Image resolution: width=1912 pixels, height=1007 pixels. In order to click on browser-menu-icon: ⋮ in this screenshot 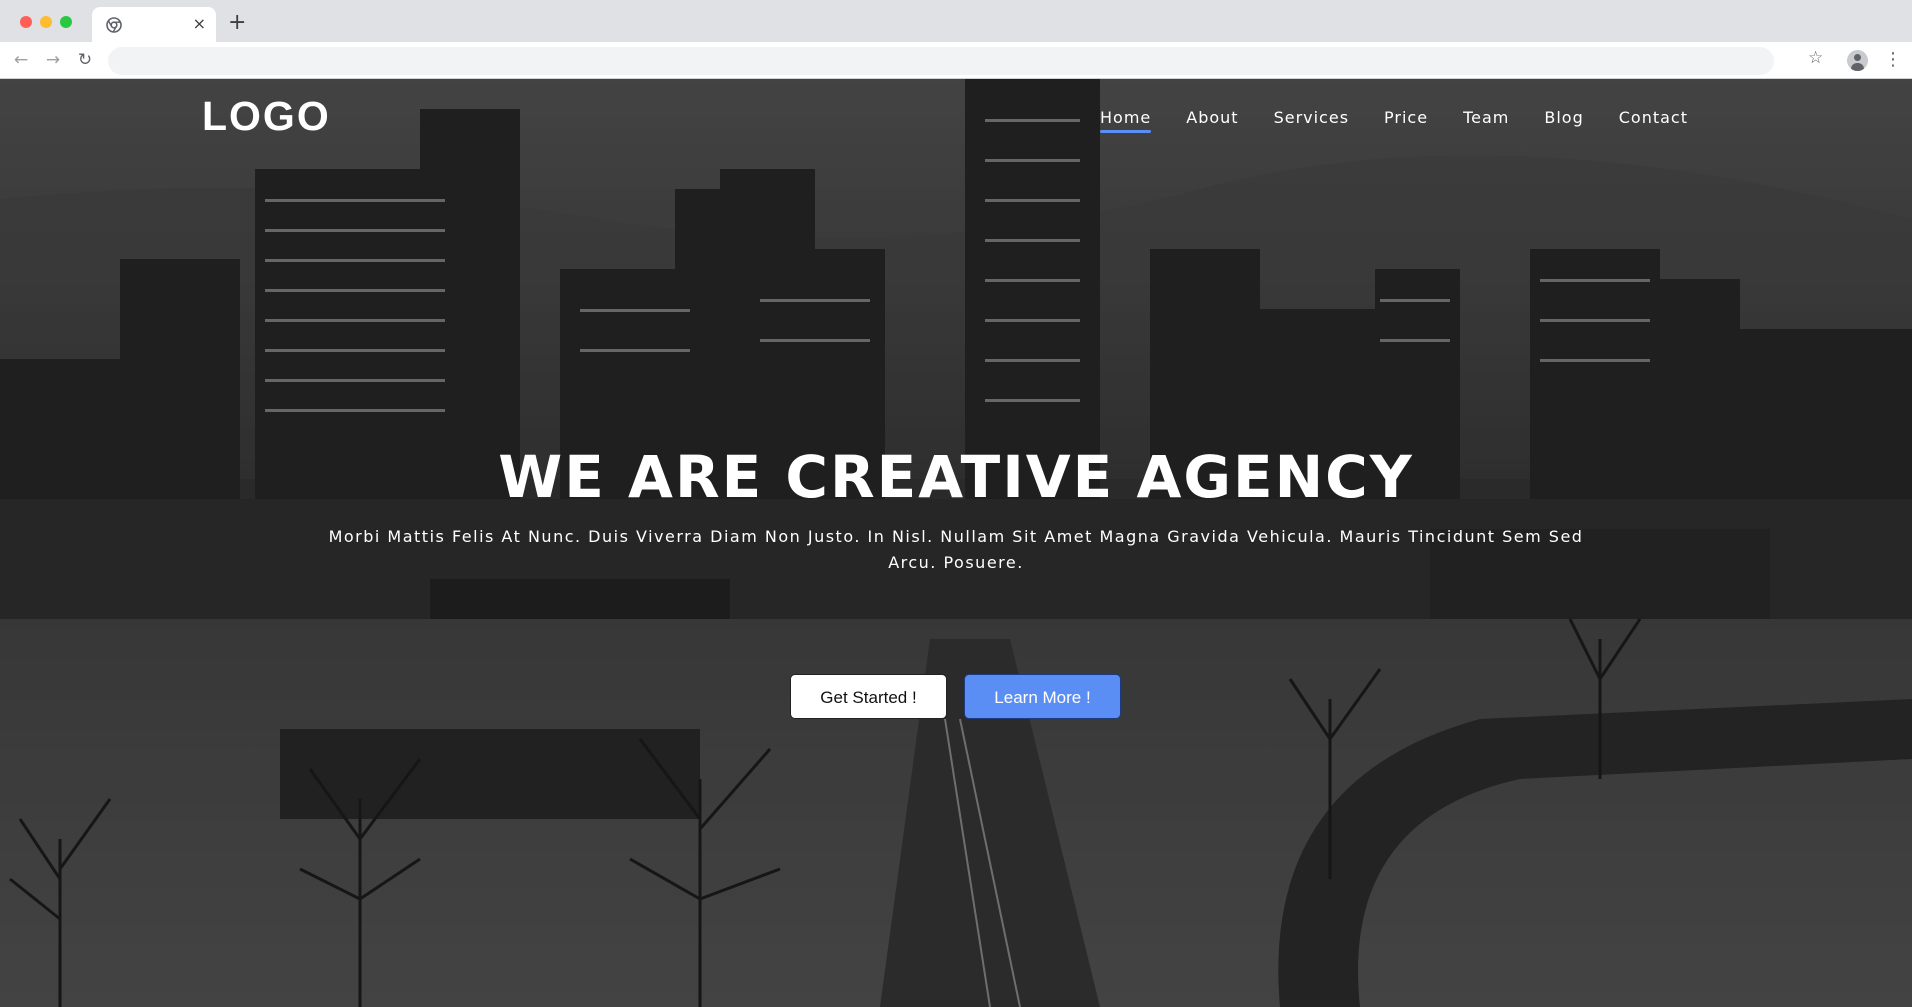, I will do `click(1893, 60)`.